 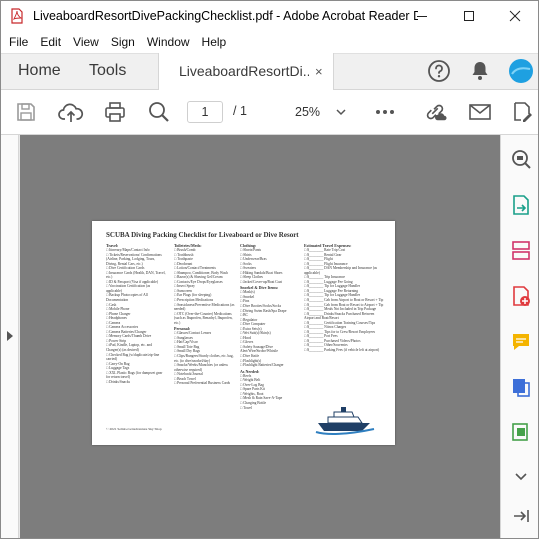 What do you see at coordinates (522, 112) in the screenshot?
I see `edit-comment-icon` at bounding box center [522, 112].